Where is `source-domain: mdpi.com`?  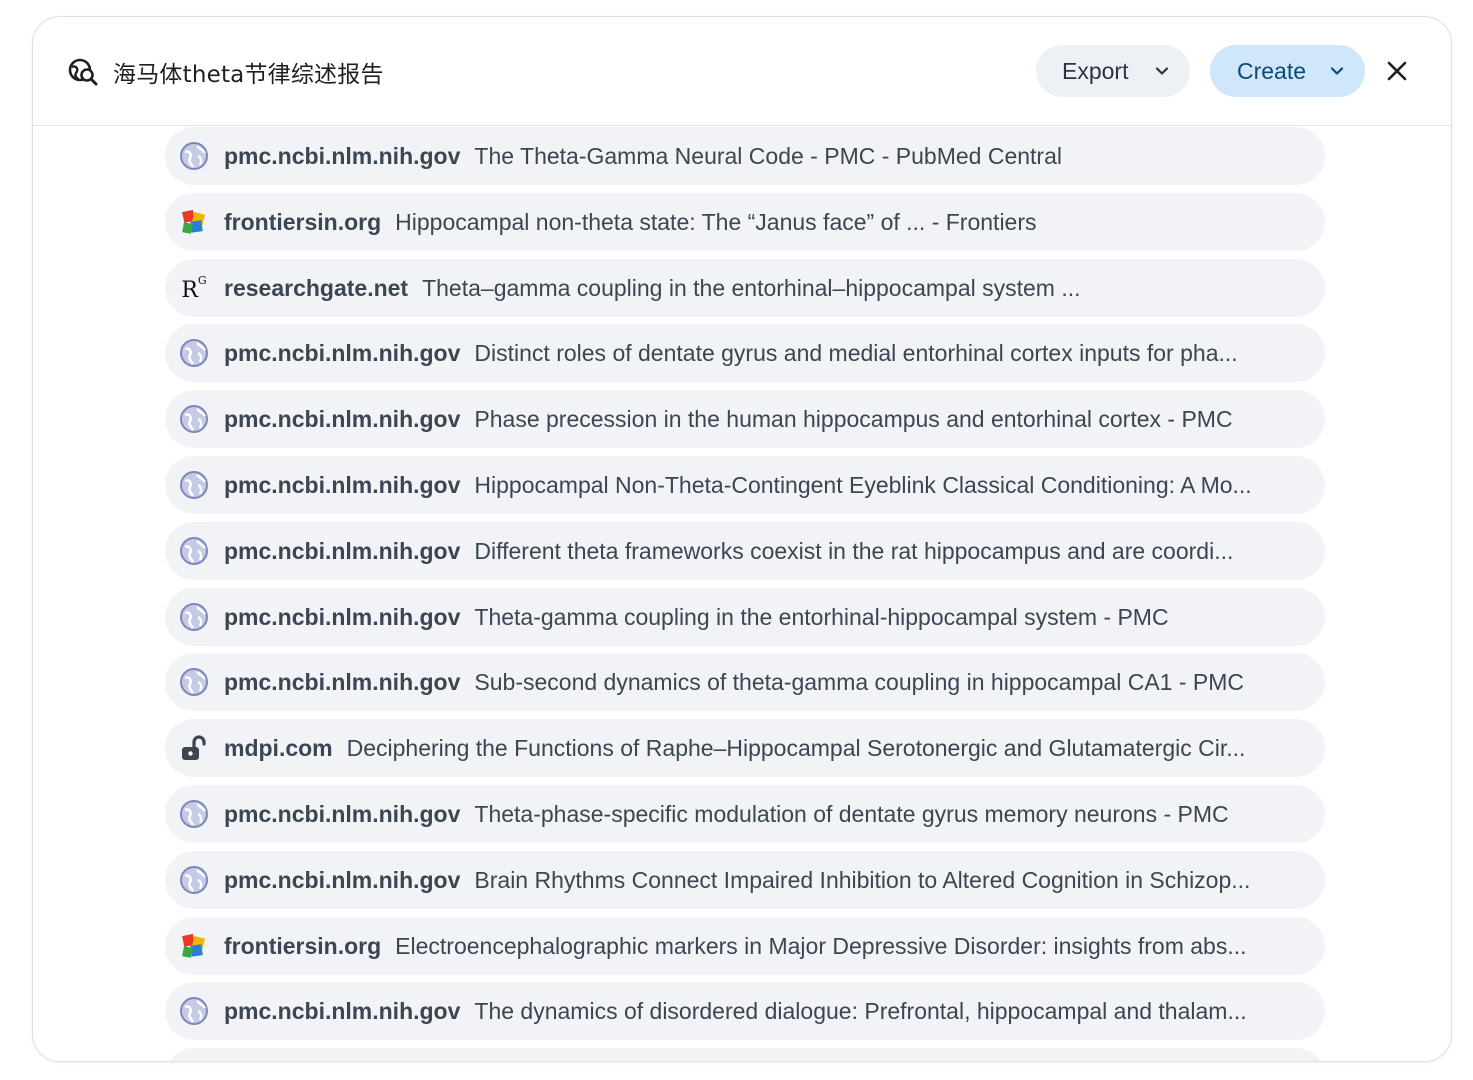
source-domain: mdpi.com is located at coordinates (278, 747).